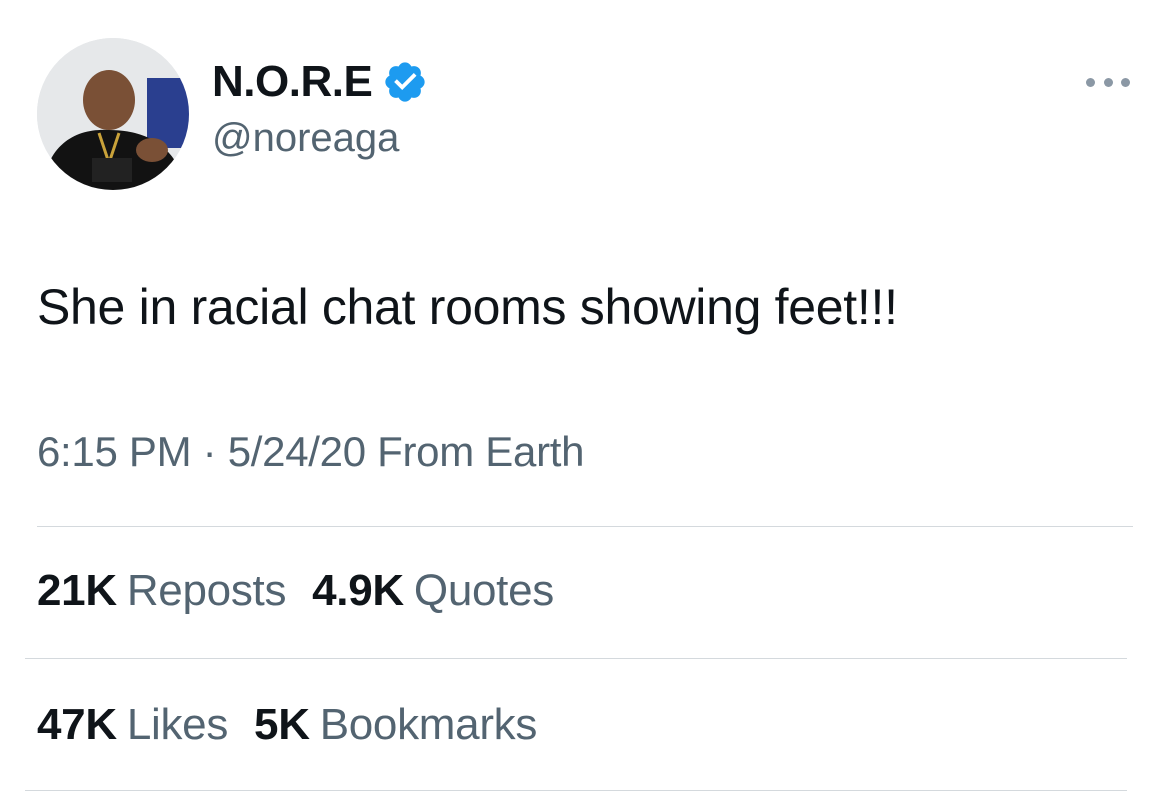  I want to click on quotes-label: Quotes, so click(483, 590).